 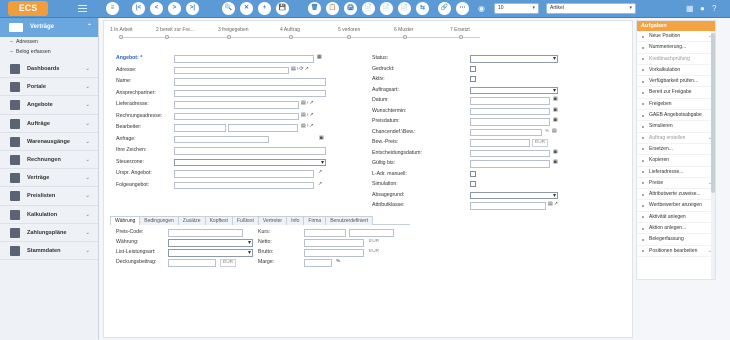 I want to click on valid-until-input, so click(x=510, y=164).